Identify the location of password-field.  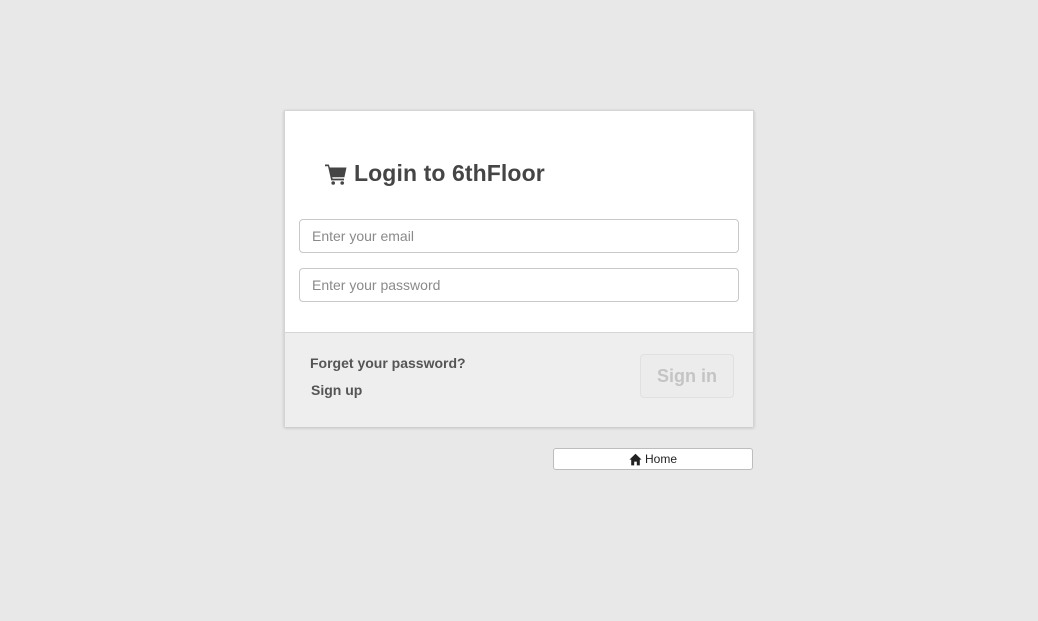
(519, 285).